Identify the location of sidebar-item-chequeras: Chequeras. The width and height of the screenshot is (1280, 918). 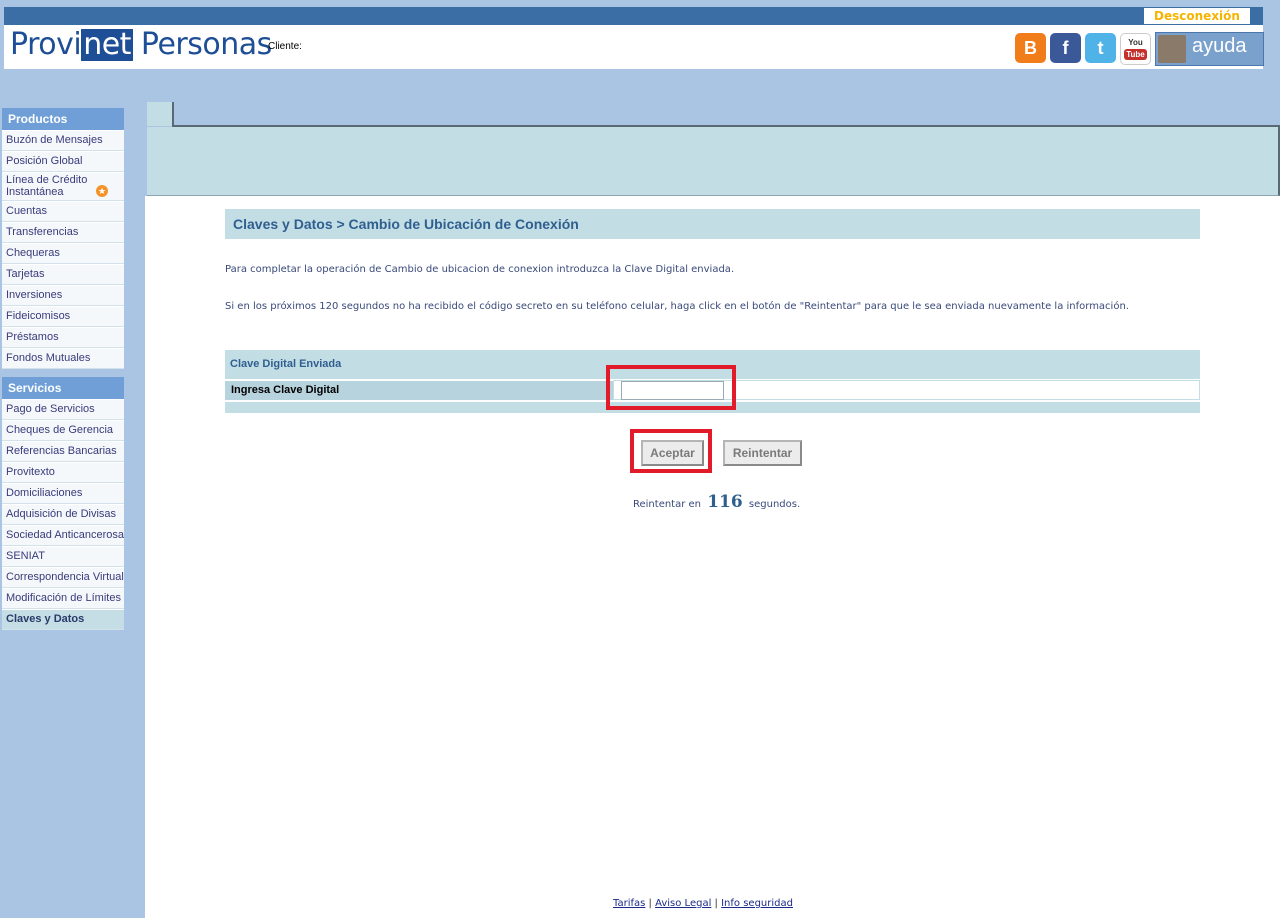
(63, 253).